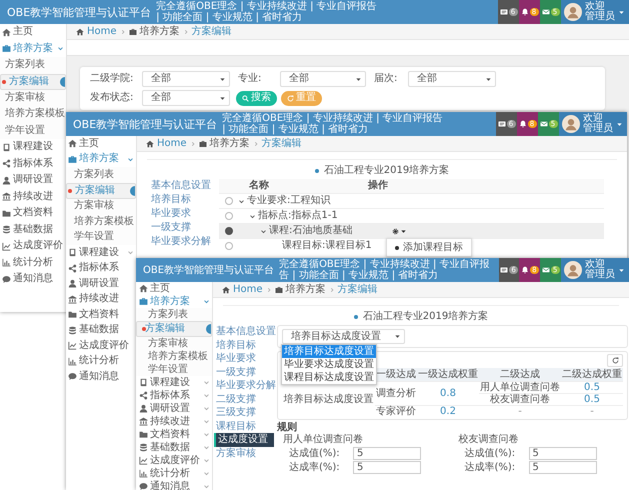 The height and width of the screenshot is (490, 629). Describe the element at coordinates (244, 426) in the screenshot. I see `tab: 课程目标` at that location.